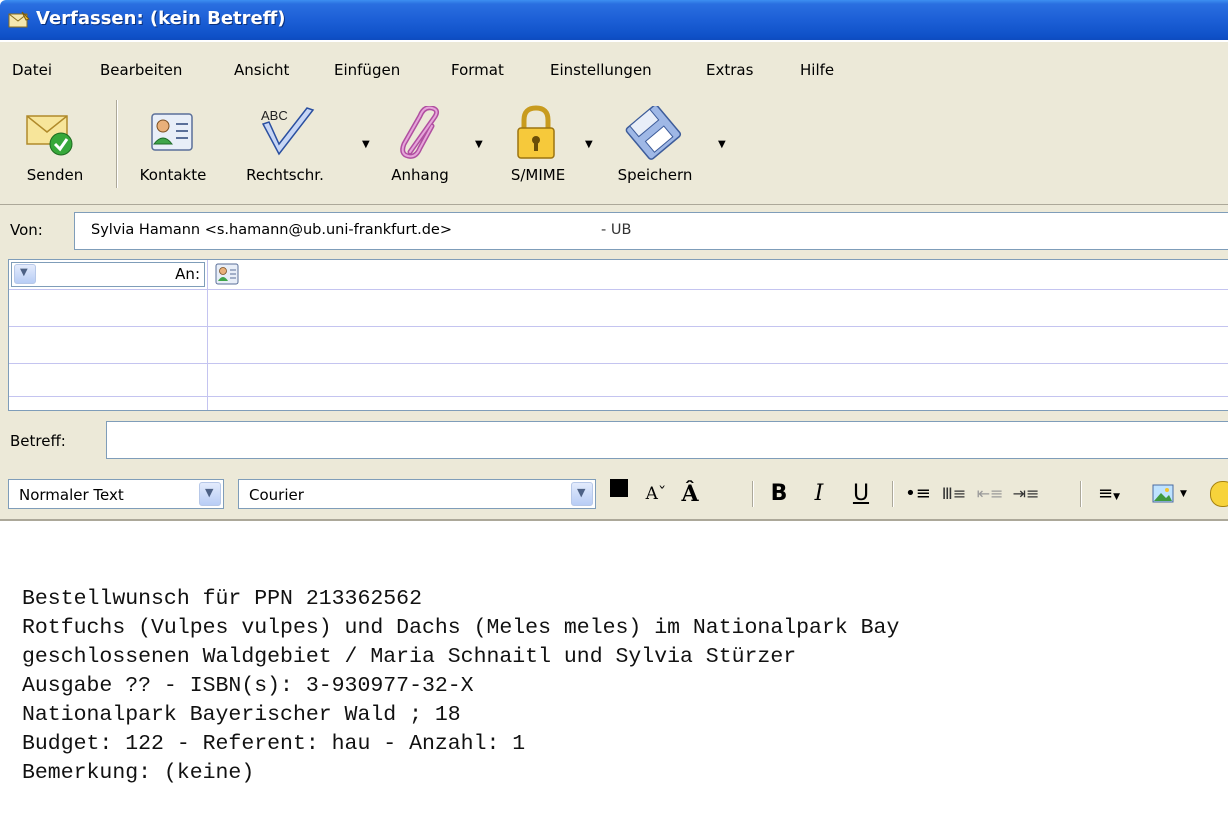 This screenshot has height=837, width=1228. Describe the element at coordinates (479, 144) in the screenshot. I see `attach-dropdown-icon: ▼` at that location.